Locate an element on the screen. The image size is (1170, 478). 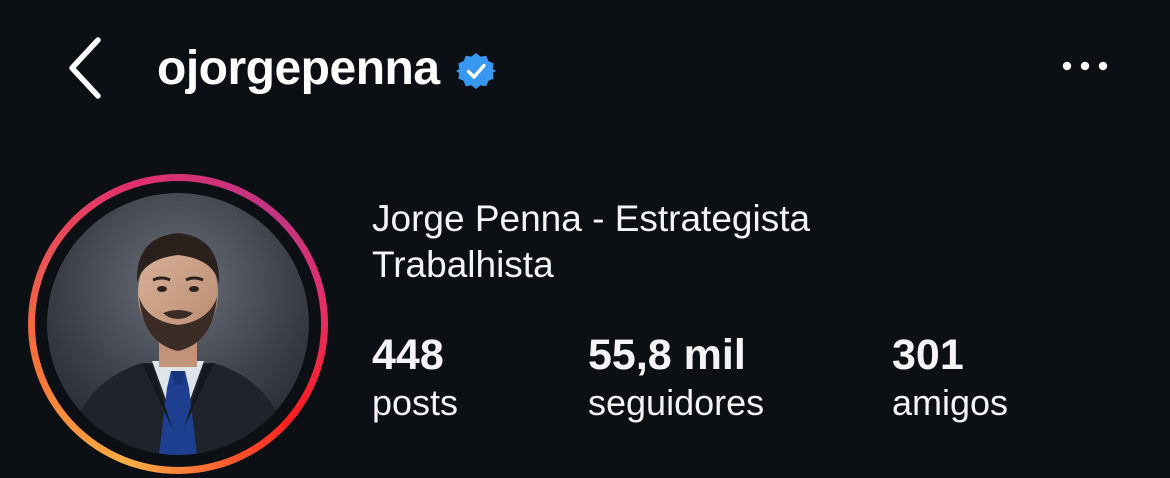
username: ojorgepenna is located at coordinates (298, 68).